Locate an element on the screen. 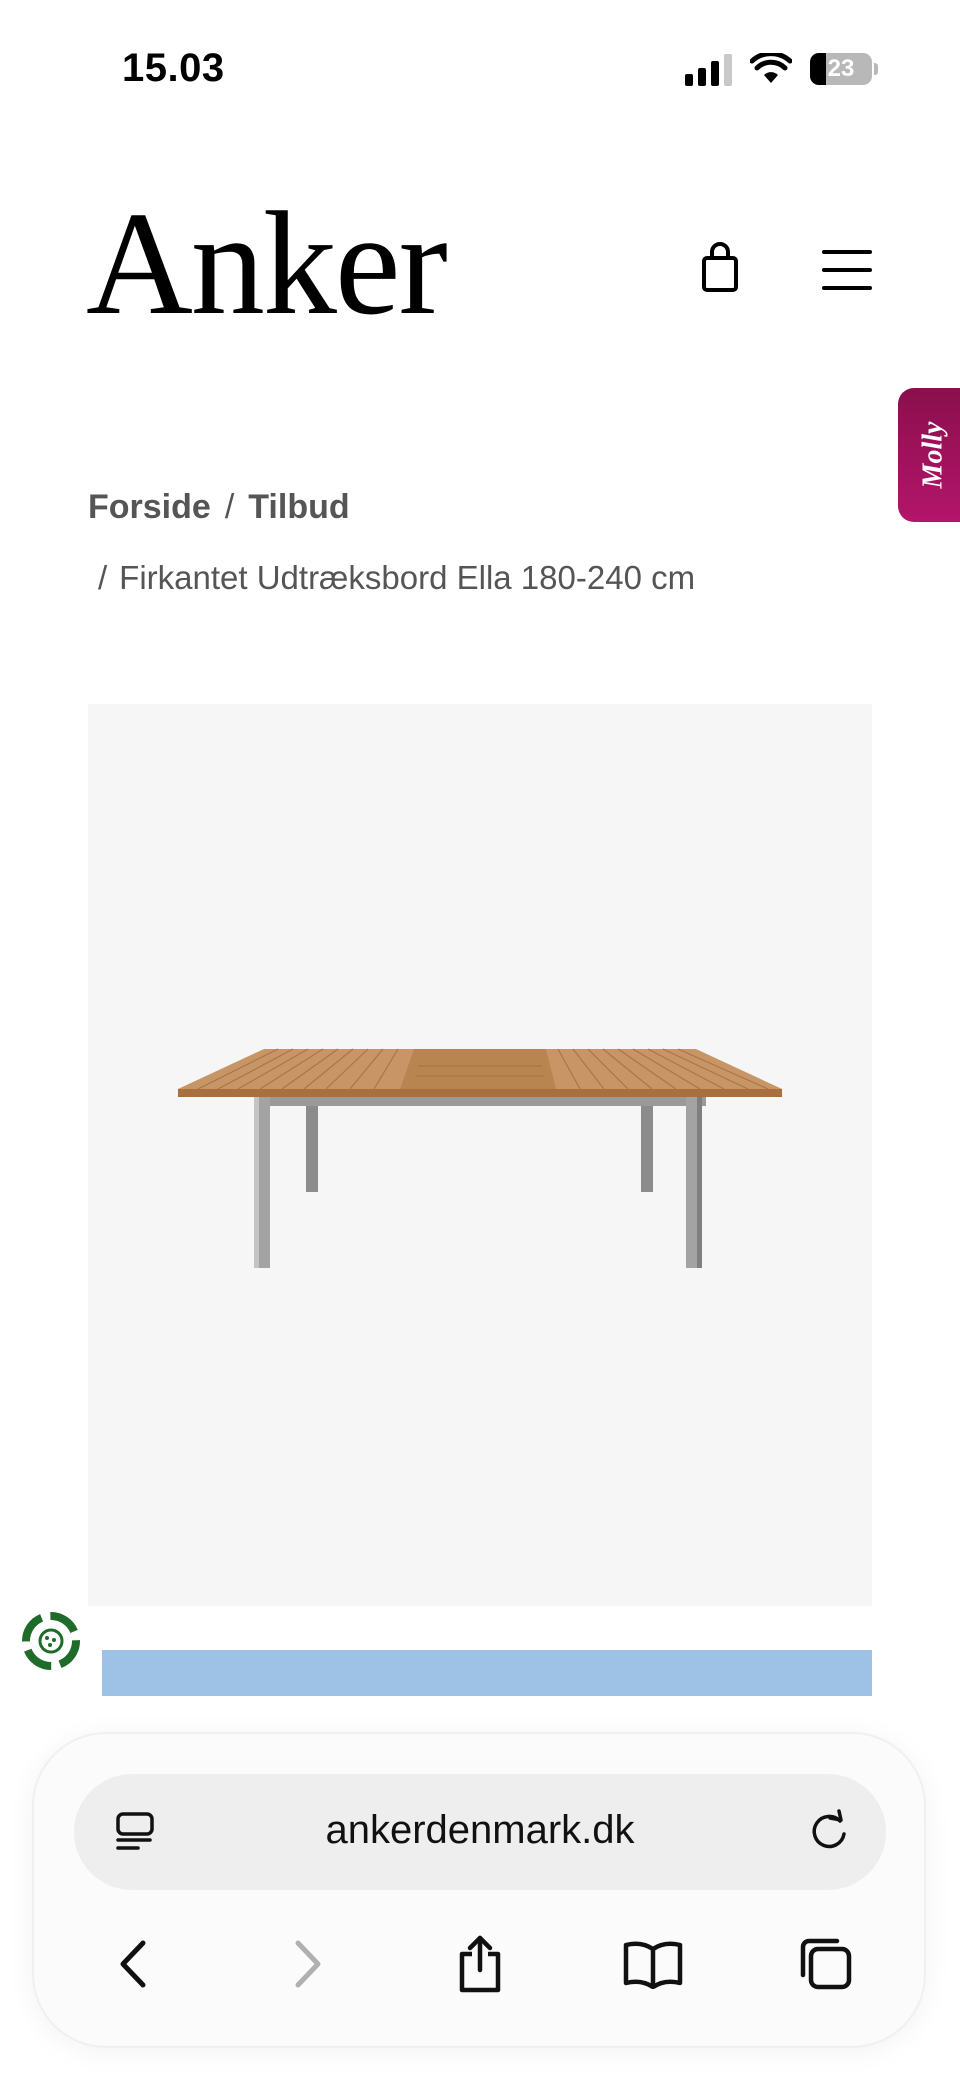 Image resolution: width=960 pixels, height=2081 pixels. image-thumbnail-strip is located at coordinates (487, 1673).